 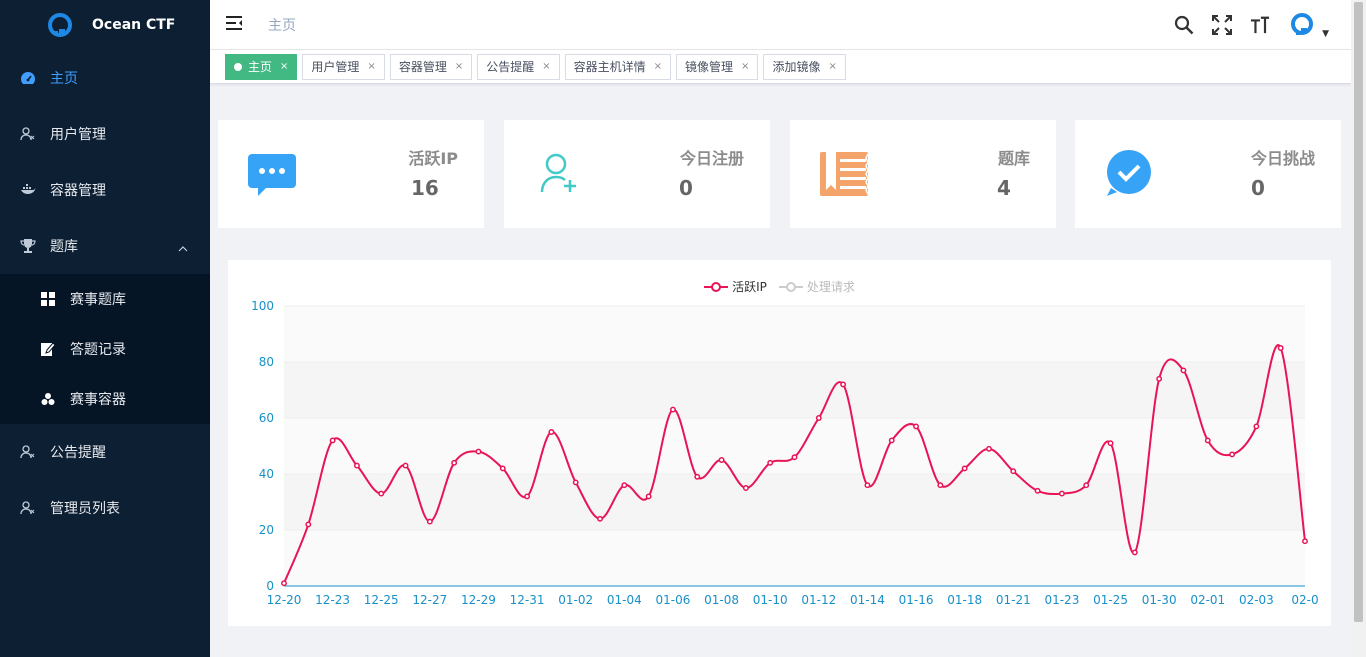 What do you see at coordinates (1282, 158) in the screenshot?
I see `card-label: 今日挑战` at bounding box center [1282, 158].